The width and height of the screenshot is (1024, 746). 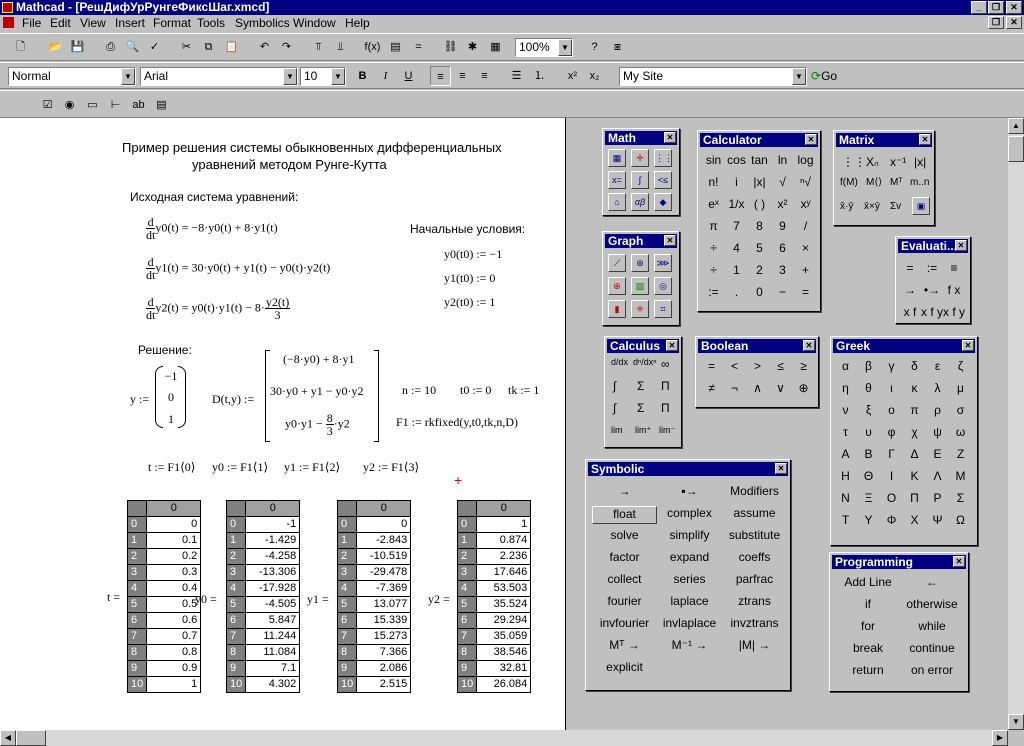 I want to click on boolean-key: ⊕, so click(x=803, y=388).